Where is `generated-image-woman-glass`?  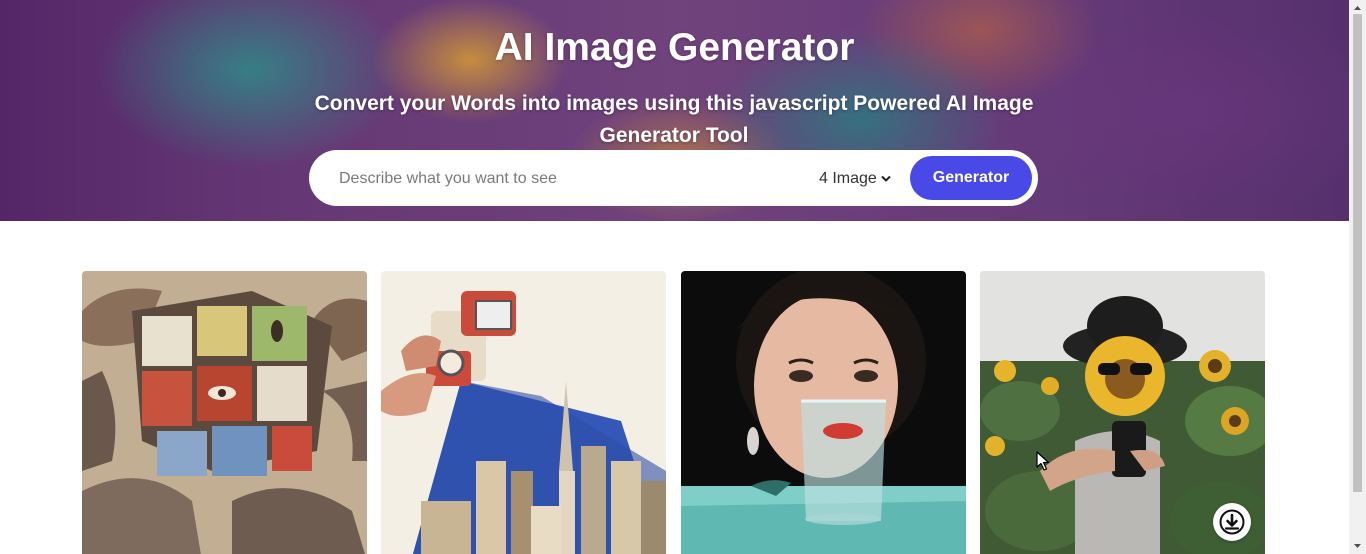 generated-image-woman-glass is located at coordinates (823, 412).